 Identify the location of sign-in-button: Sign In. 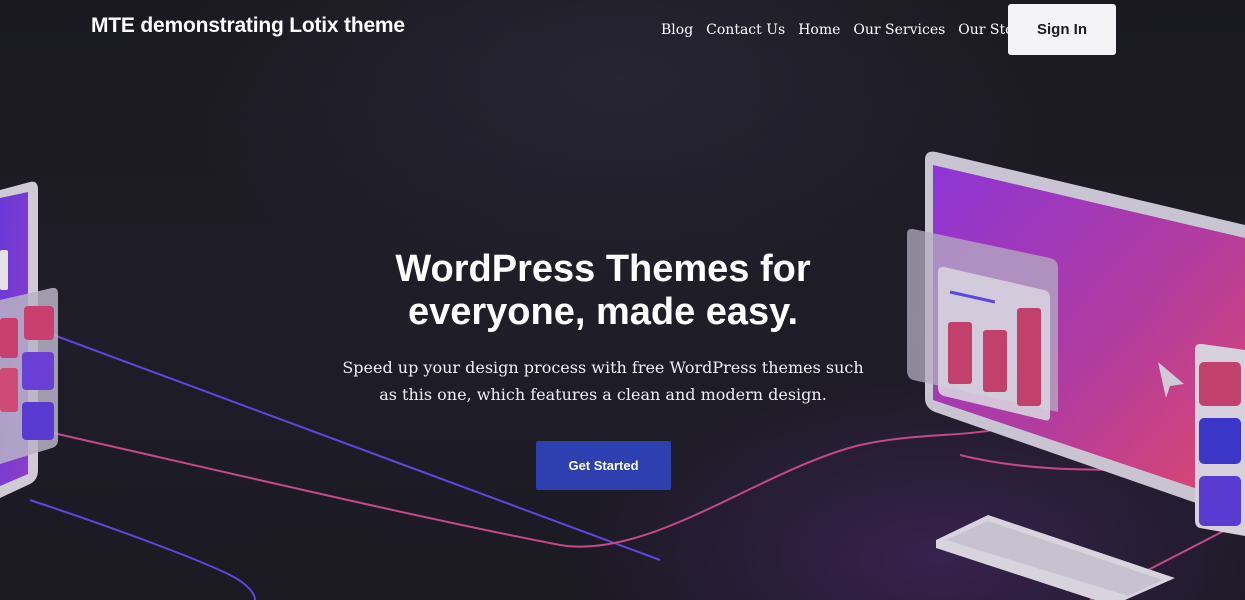
(1062, 29).